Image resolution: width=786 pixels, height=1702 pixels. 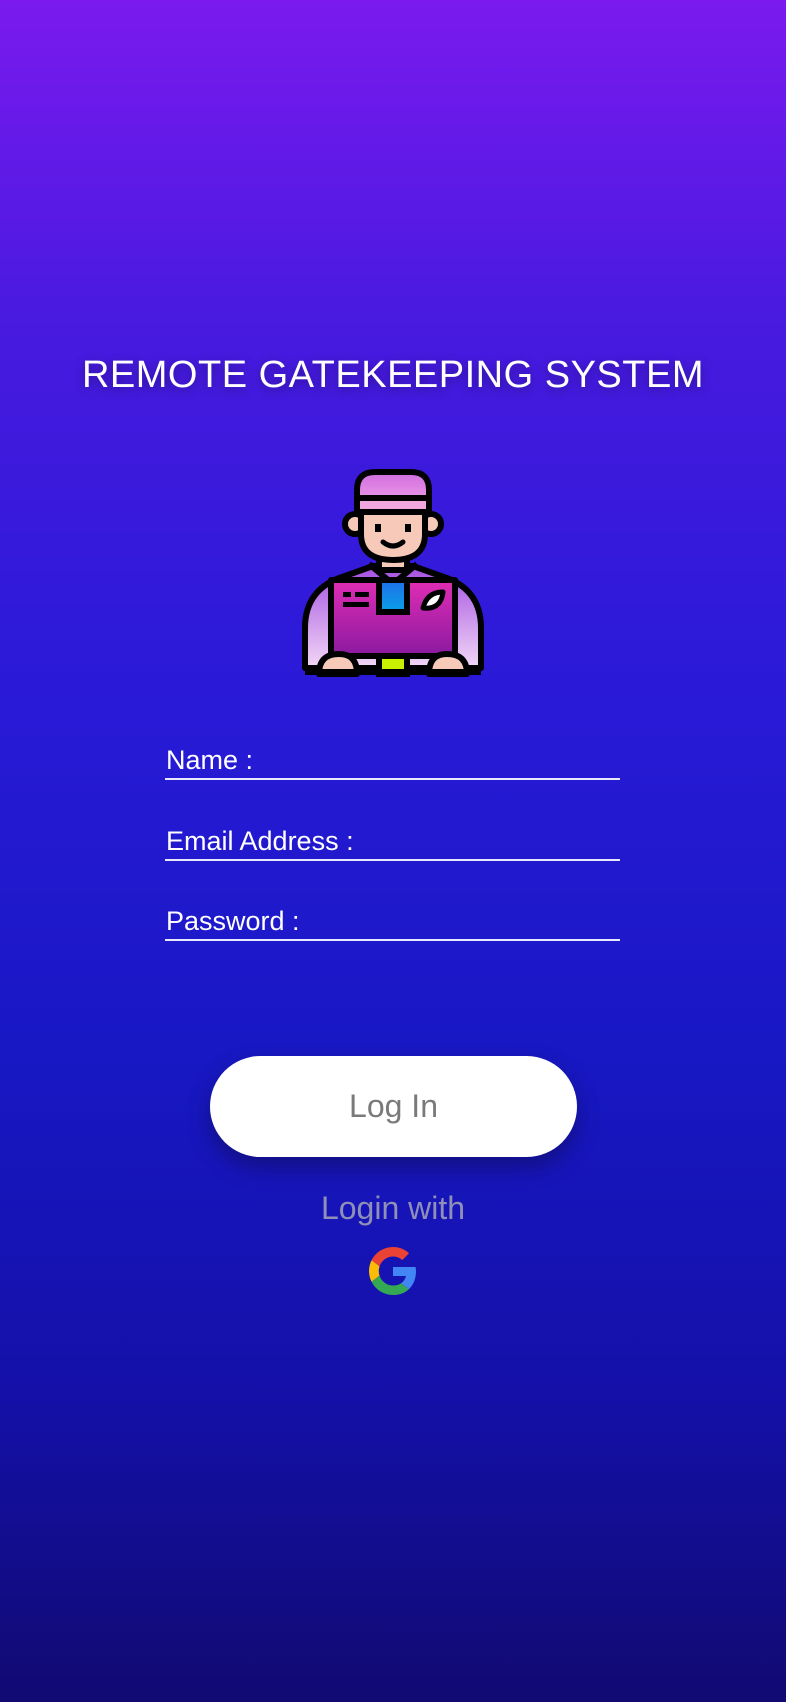 I want to click on name-input, so click(x=394, y=758).